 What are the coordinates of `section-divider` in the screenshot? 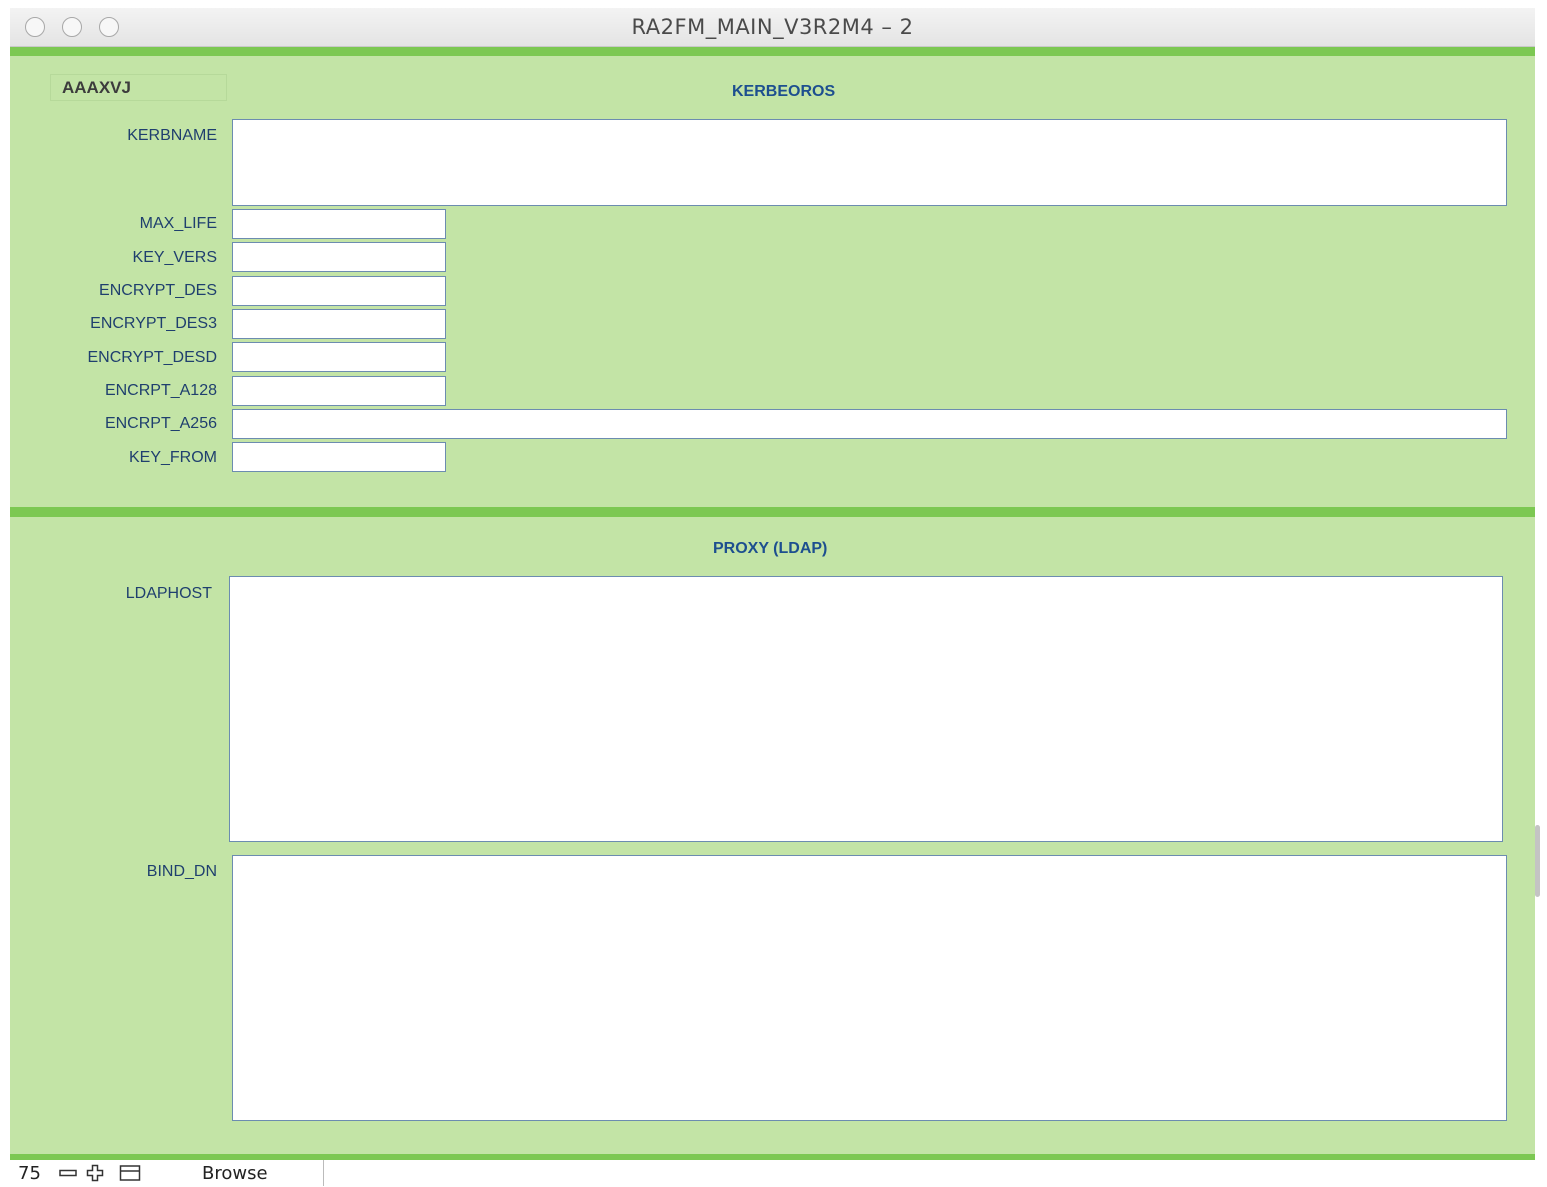 It's located at (772, 512).